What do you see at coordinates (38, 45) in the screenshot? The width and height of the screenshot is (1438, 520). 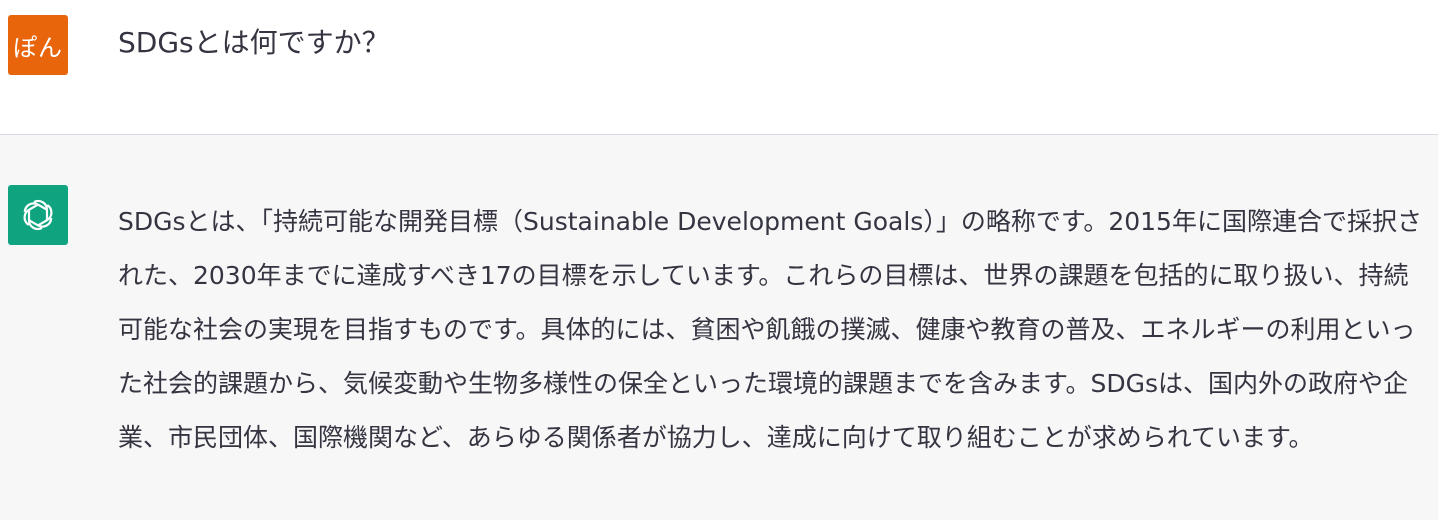 I see `user-avatar: ぽん` at bounding box center [38, 45].